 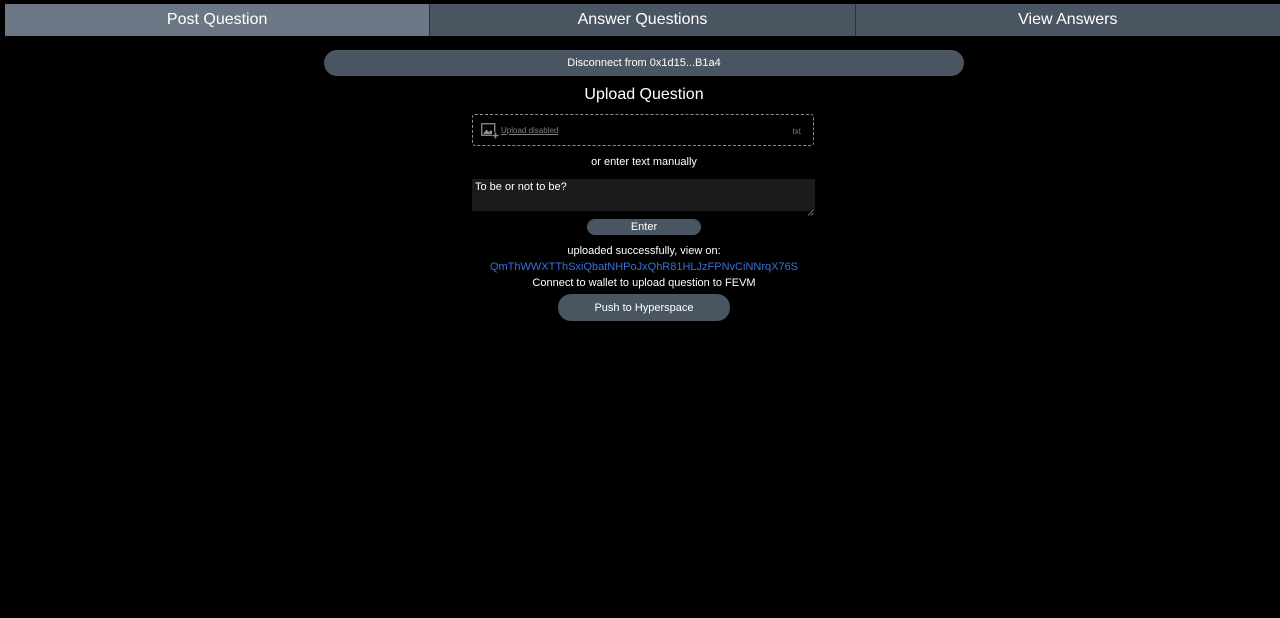 What do you see at coordinates (644, 162) in the screenshot?
I see `manual-entry-label: or enter text manually` at bounding box center [644, 162].